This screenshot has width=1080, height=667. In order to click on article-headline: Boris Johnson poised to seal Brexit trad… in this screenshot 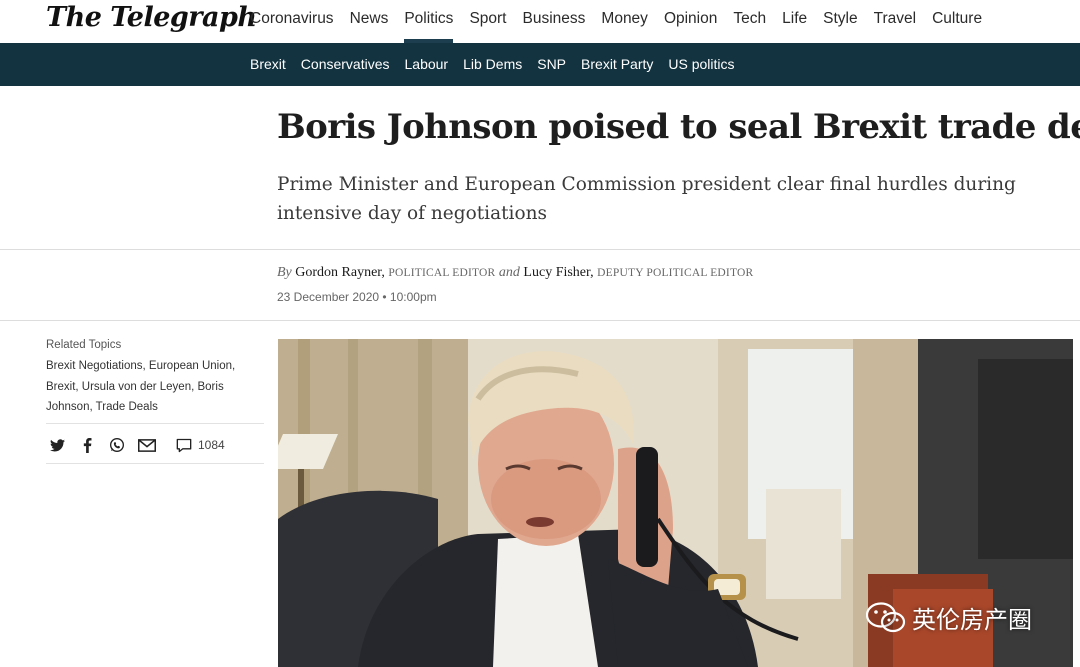, I will do `click(678, 127)`.